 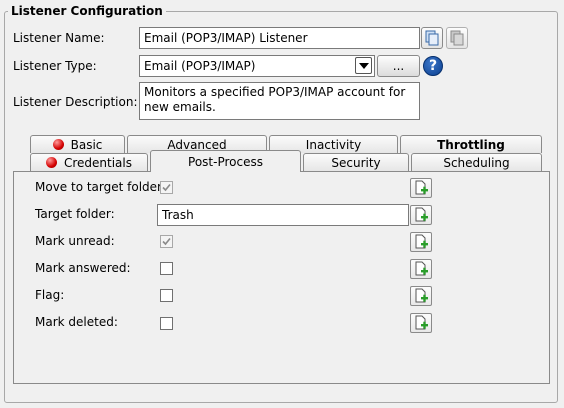 What do you see at coordinates (166, 295) in the screenshot?
I see `flag-checkbox` at bounding box center [166, 295].